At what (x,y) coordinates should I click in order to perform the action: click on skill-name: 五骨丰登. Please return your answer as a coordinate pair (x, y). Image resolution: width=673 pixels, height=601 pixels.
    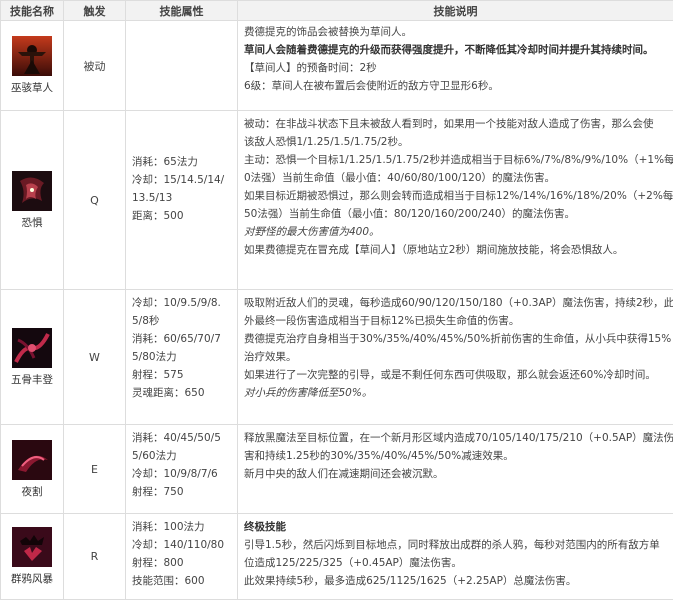
    Looking at the image, I should click on (32, 379).